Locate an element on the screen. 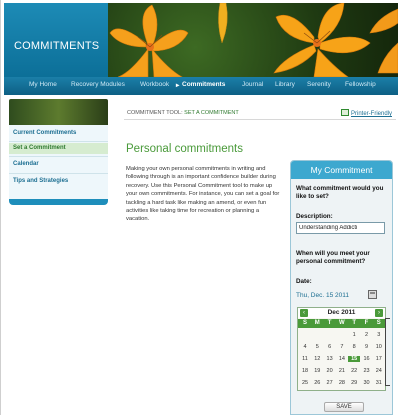 The image size is (398, 415). description-label: Description: is located at coordinates (314, 216).